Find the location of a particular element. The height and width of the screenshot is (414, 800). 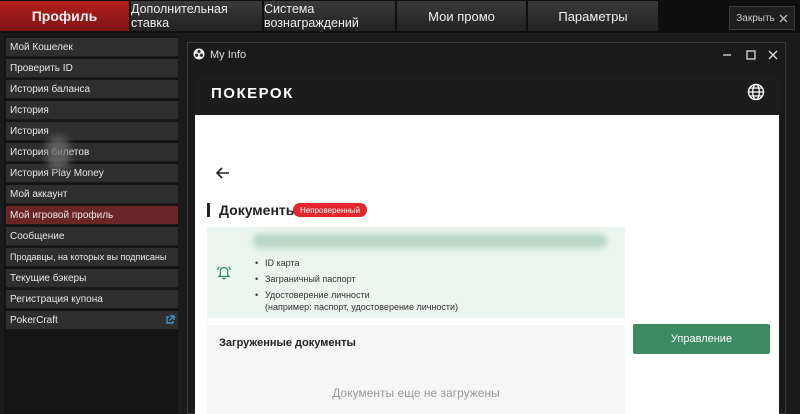

close-label: Закрыть is located at coordinates (755, 18).